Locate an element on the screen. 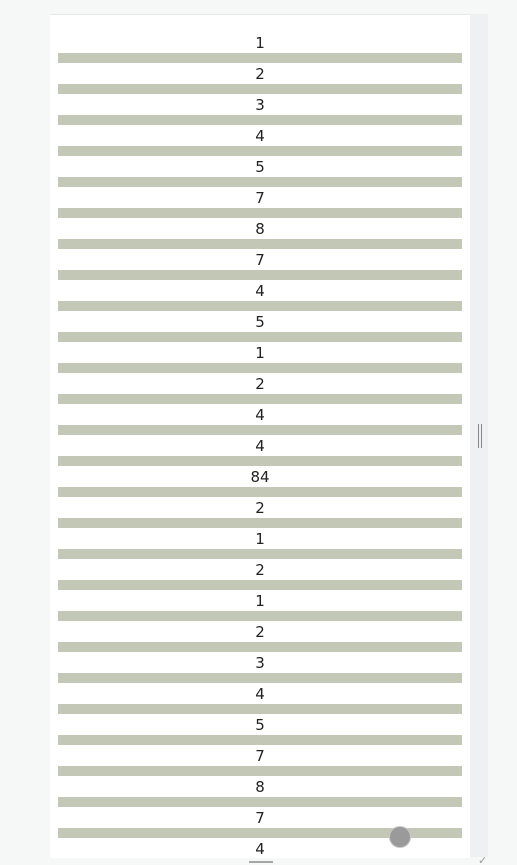 This screenshot has width=517, height=865. splitter-grip-icon is located at coordinates (480, 436).